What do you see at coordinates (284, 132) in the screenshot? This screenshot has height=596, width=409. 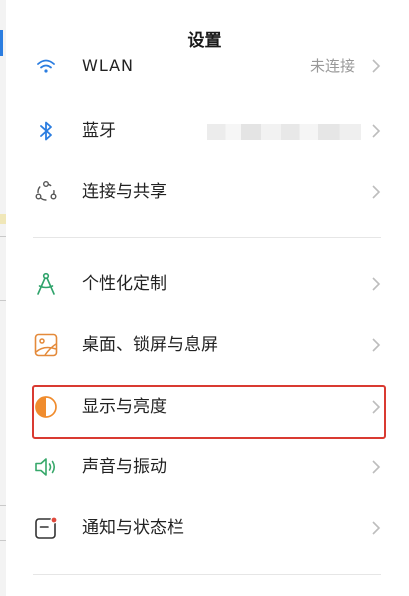 I see `device-name-redacted` at bounding box center [284, 132].